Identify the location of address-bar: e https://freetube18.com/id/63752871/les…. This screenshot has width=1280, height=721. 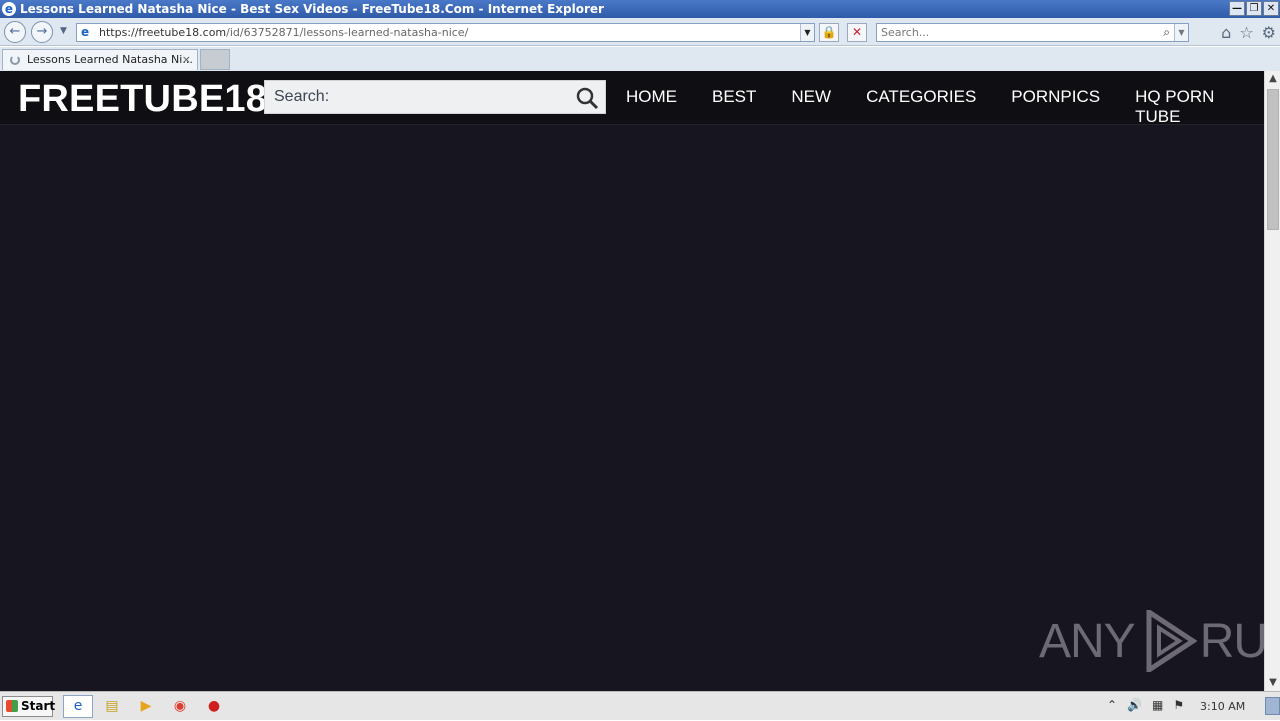
(445, 32).